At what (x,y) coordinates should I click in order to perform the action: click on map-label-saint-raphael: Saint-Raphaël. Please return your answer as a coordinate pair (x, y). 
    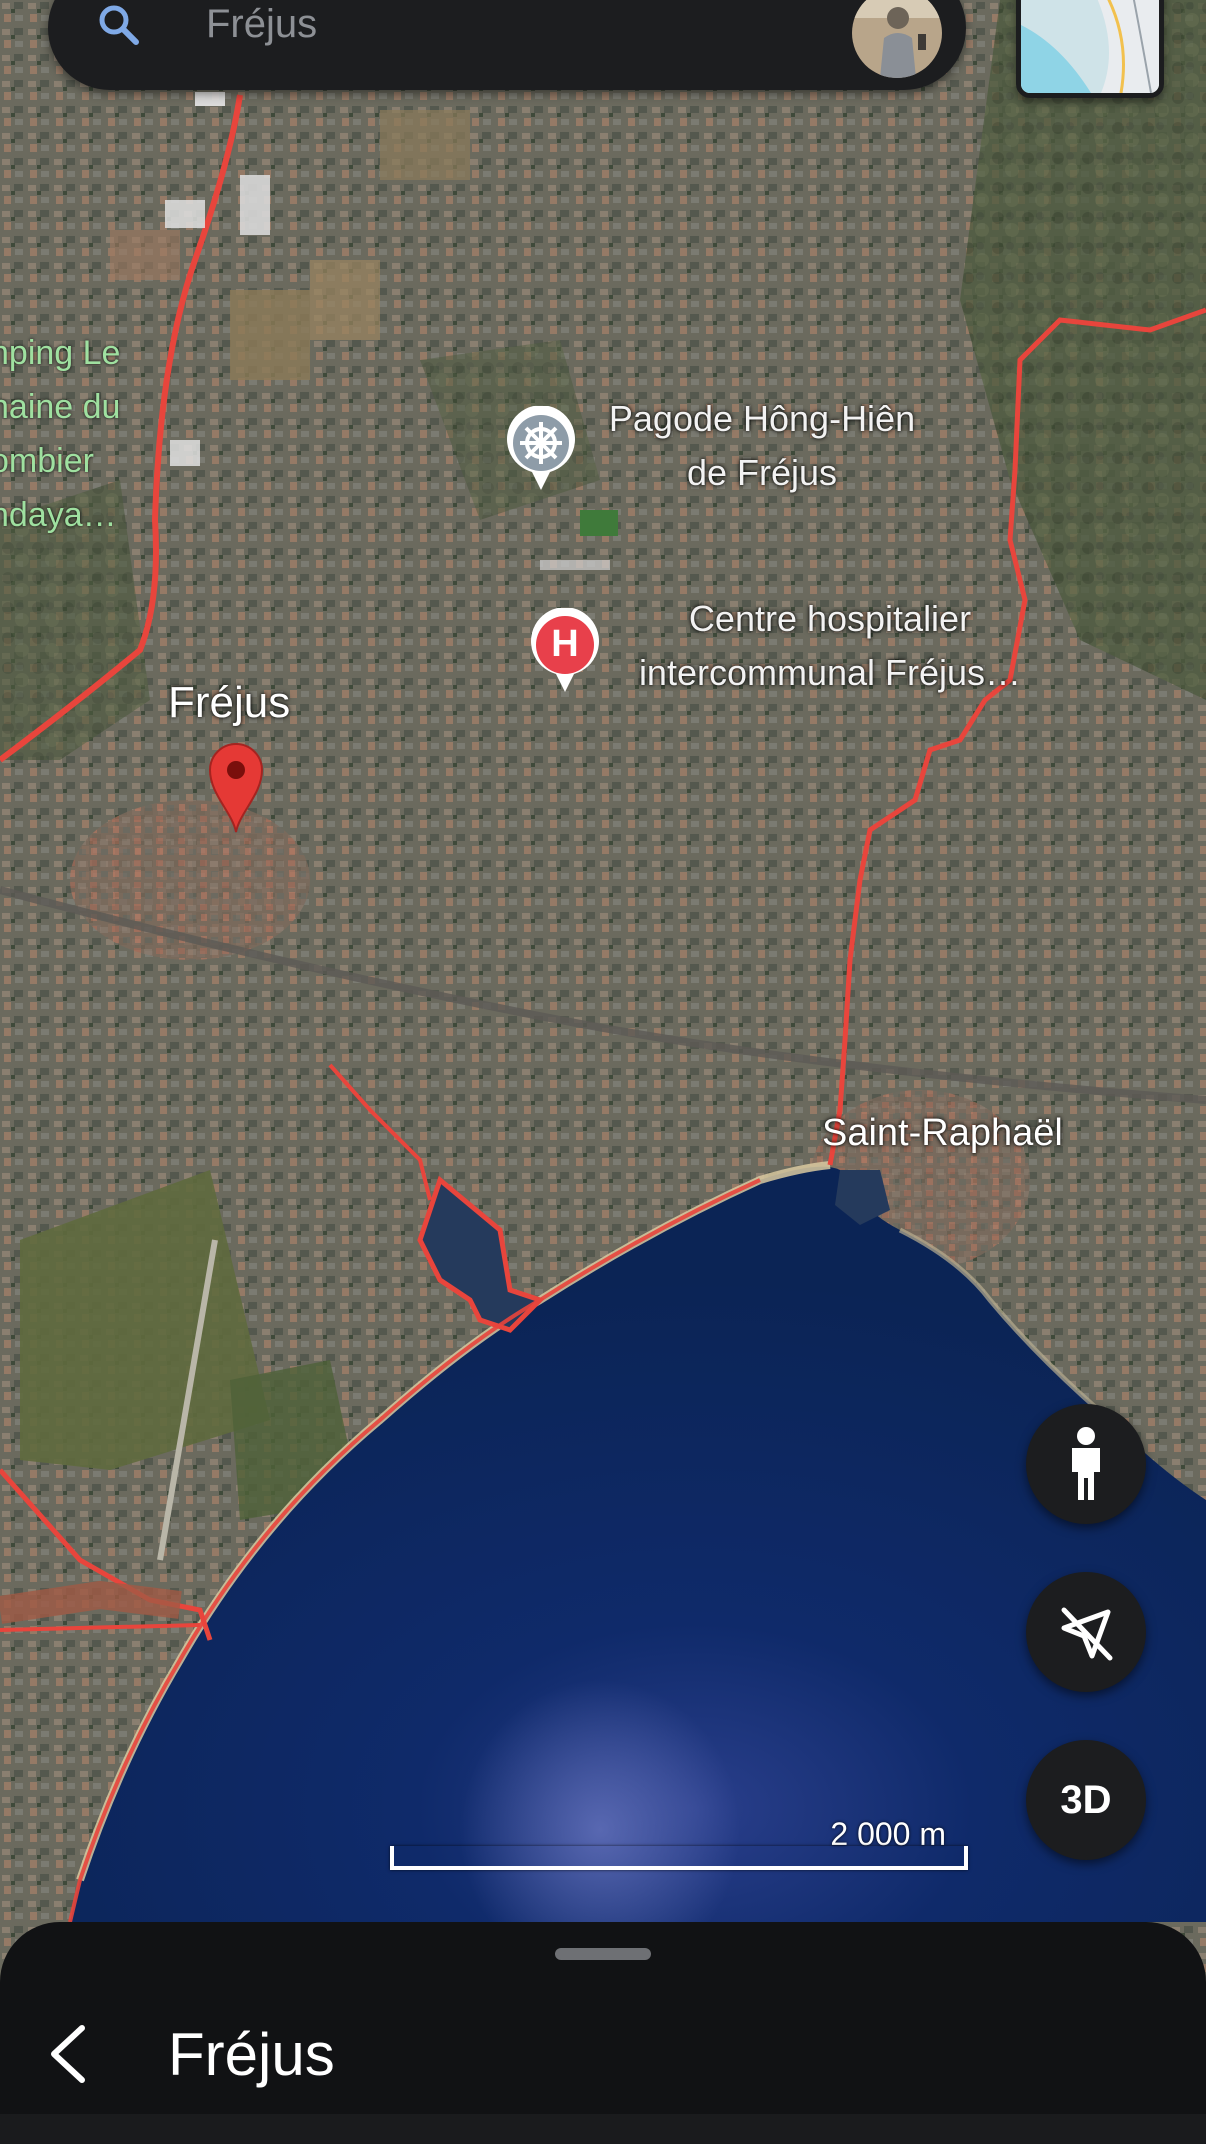
    Looking at the image, I should click on (942, 1133).